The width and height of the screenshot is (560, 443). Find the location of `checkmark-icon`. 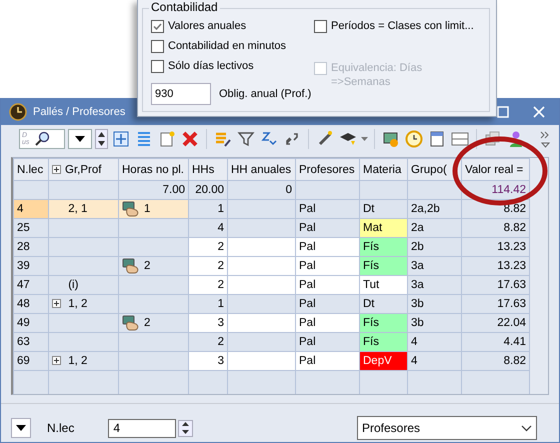

checkmark-icon is located at coordinates (157, 26).